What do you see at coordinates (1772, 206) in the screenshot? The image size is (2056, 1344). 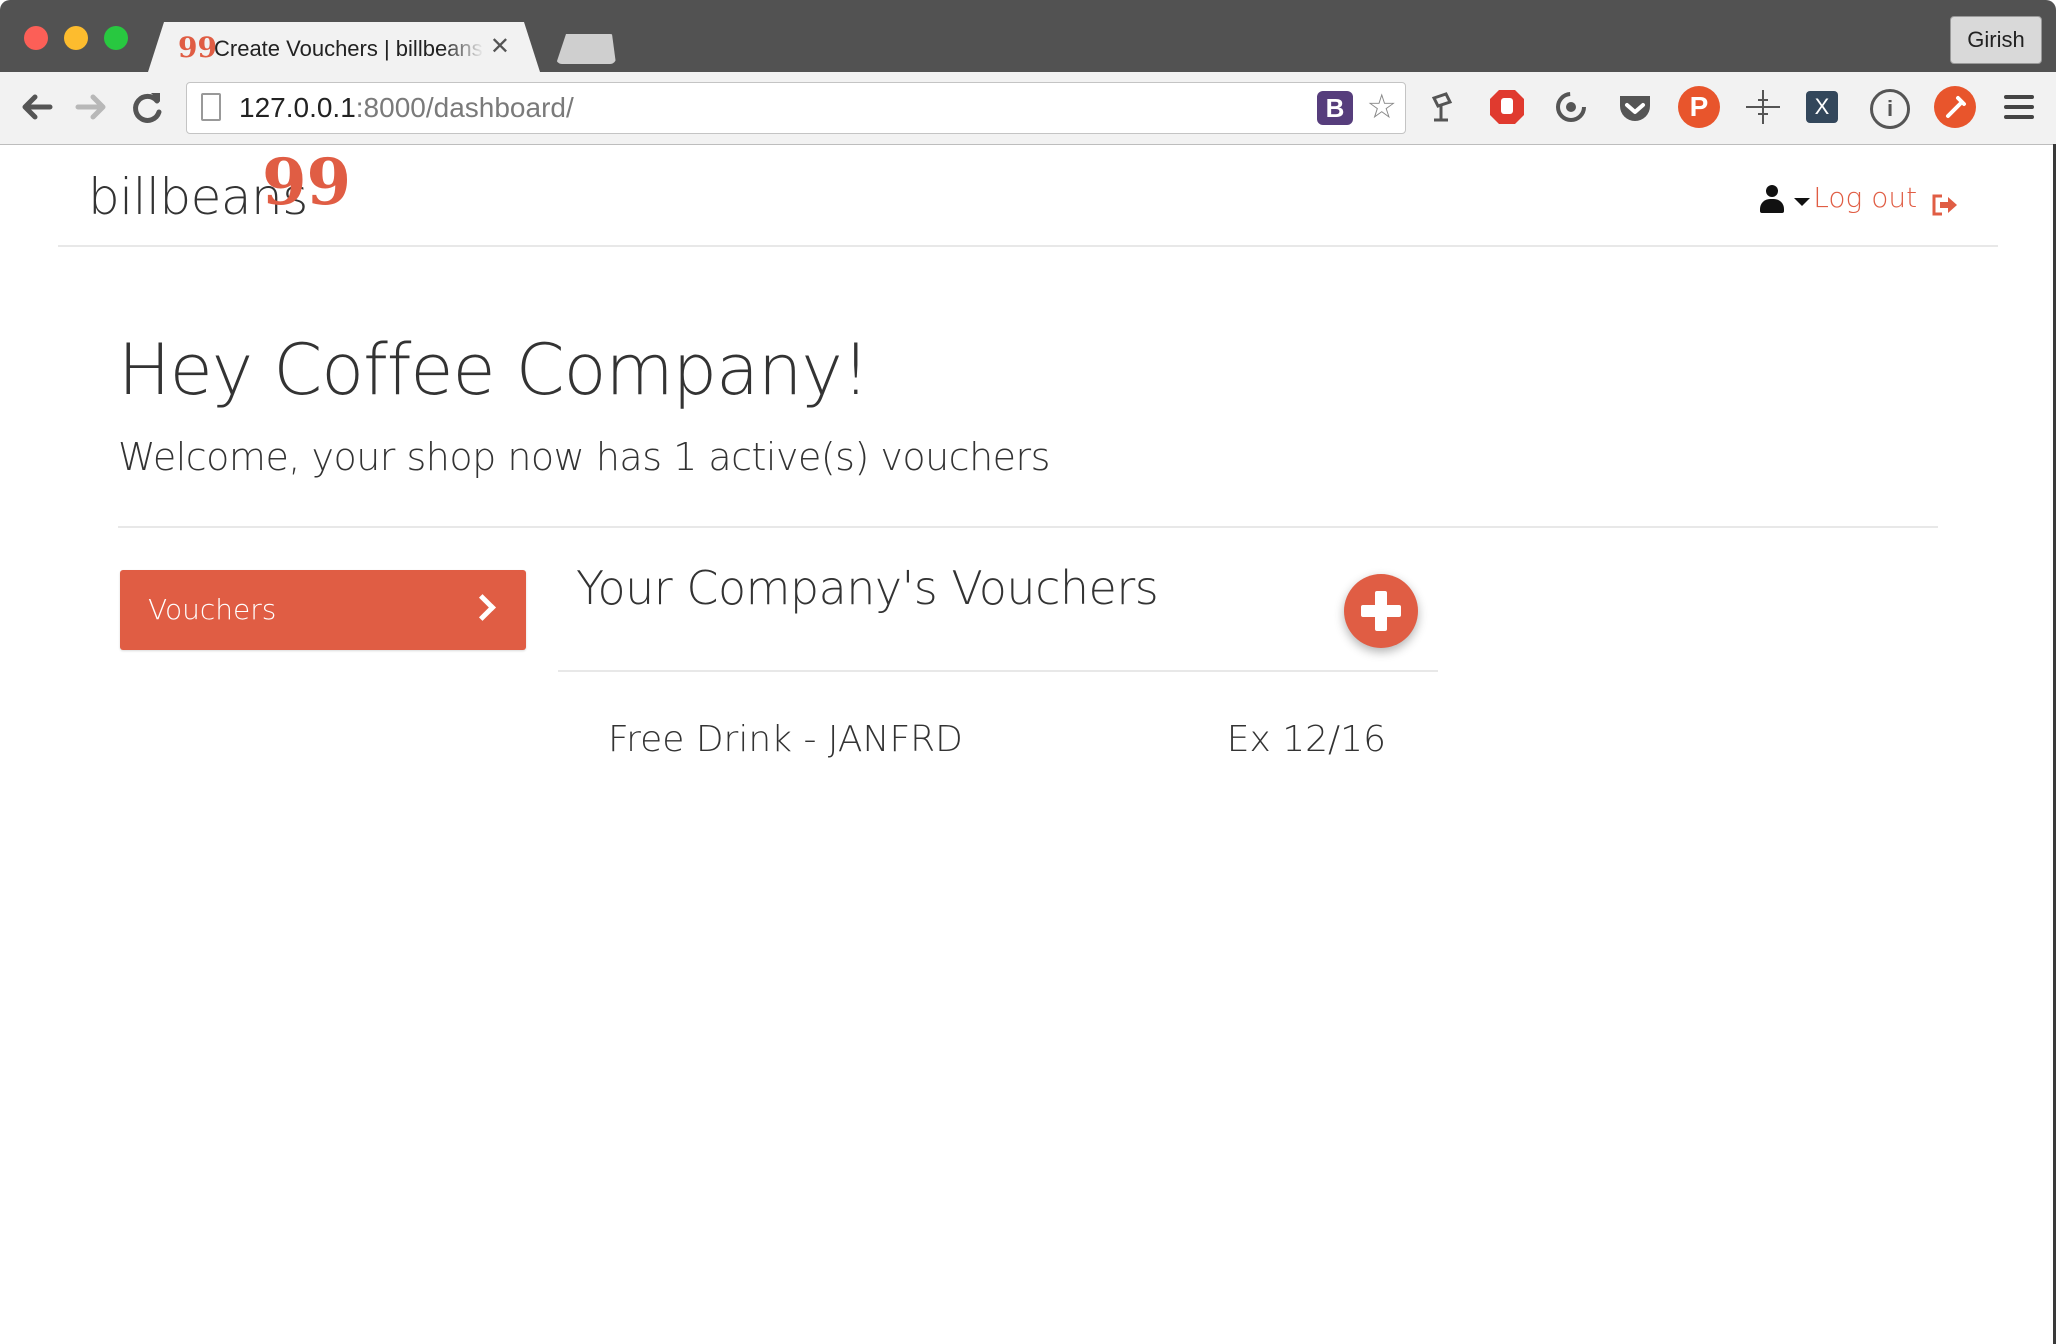 I see `user-icon` at bounding box center [1772, 206].